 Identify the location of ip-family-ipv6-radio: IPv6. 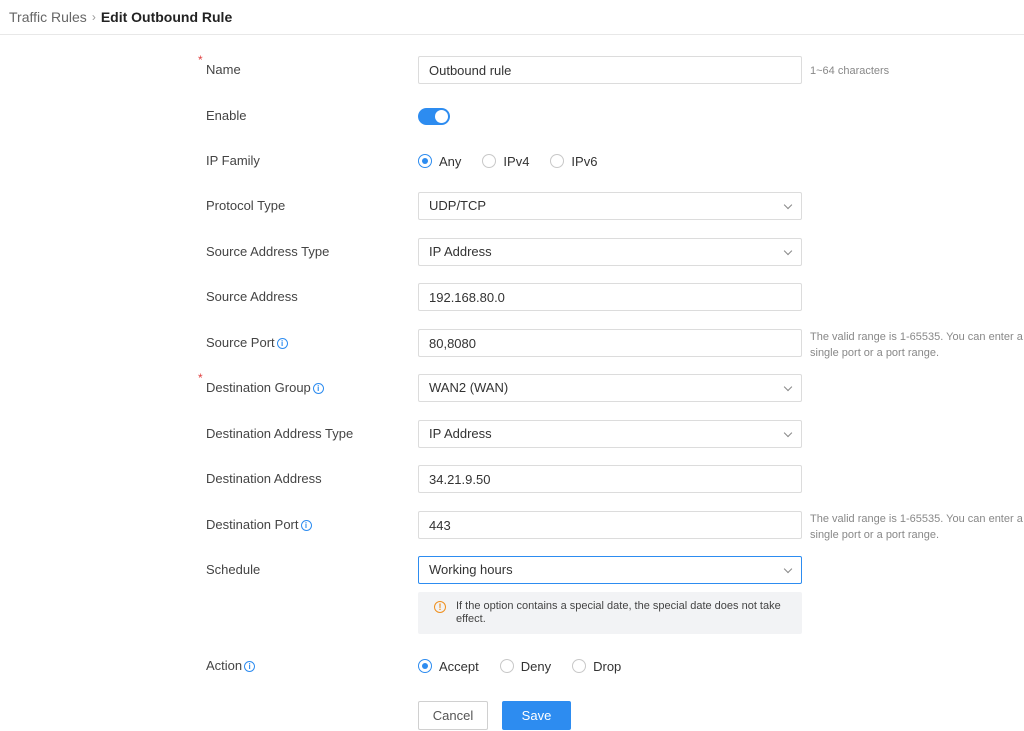
(573, 161).